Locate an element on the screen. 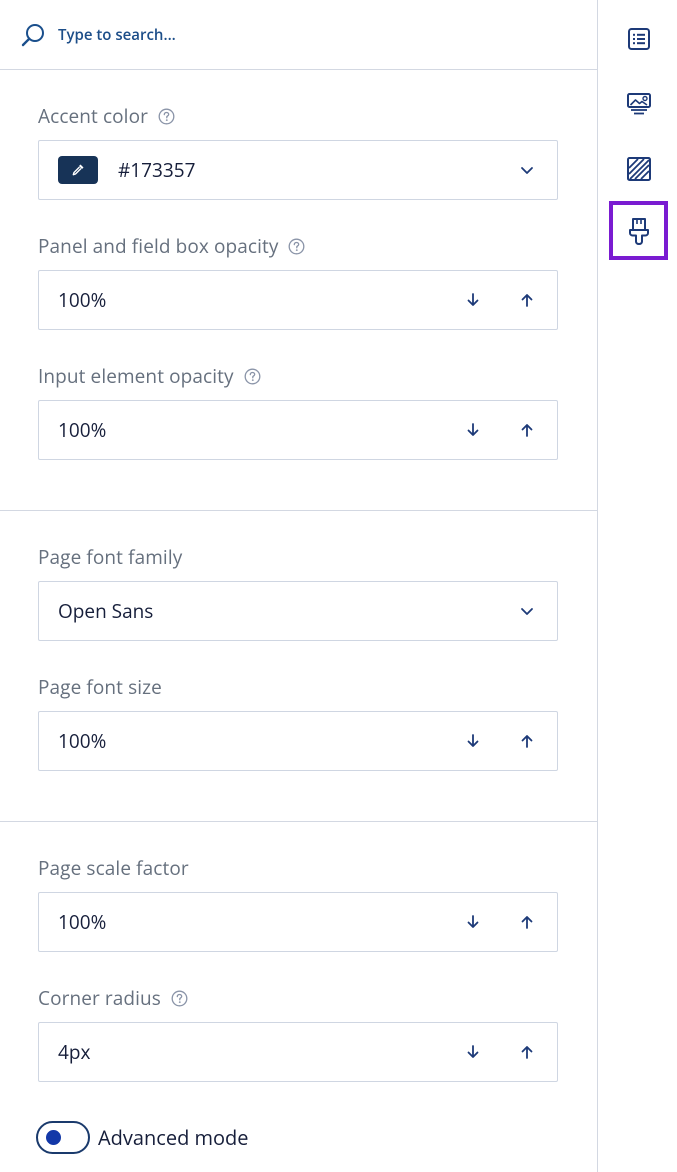  sidebar-item-pattern is located at coordinates (638, 168).